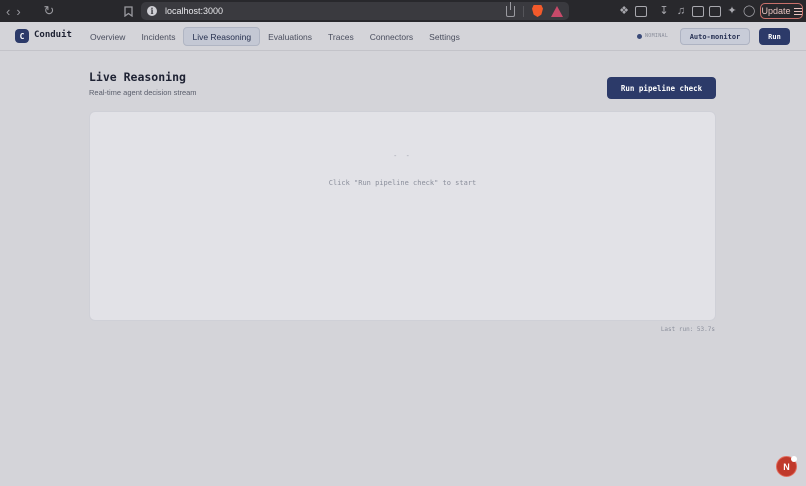  I want to click on bookmark-icon, so click(128, 11).